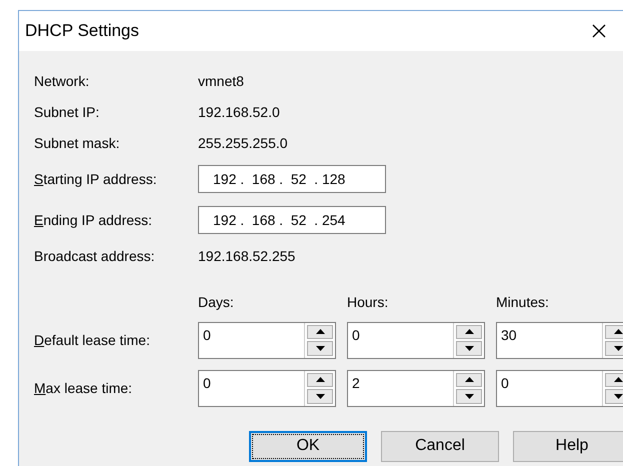 The height and width of the screenshot is (466, 623). What do you see at coordinates (94, 220) in the screenshot?
I see `field-label: Ending IP address:` at bounding box center [94, 220].